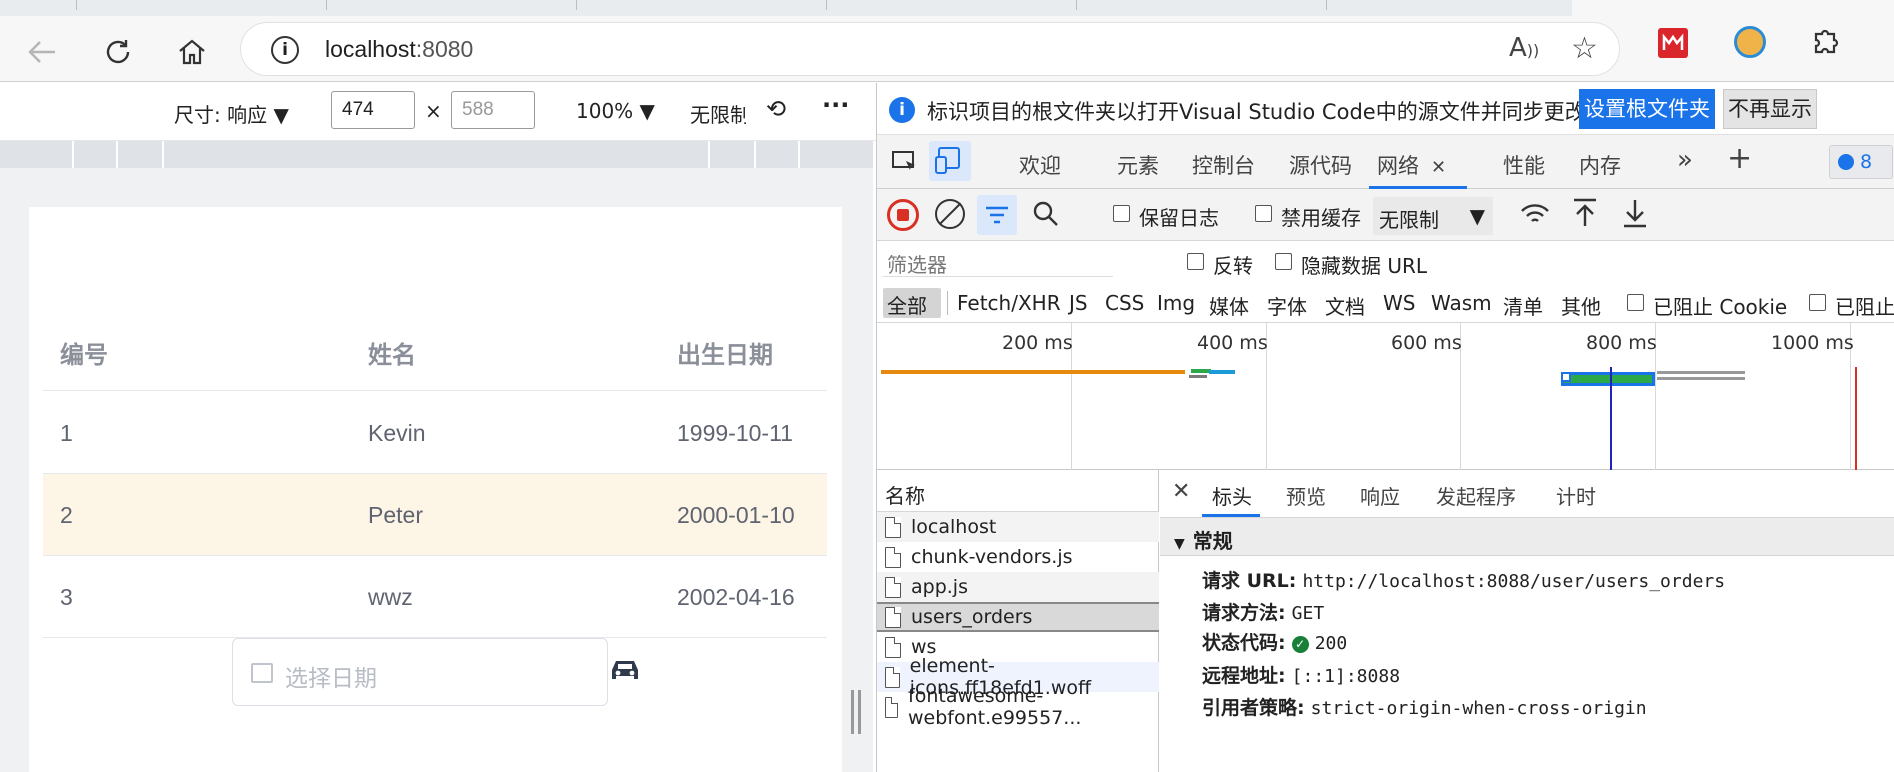  What do you see at coordinates (1635, 304) in the screenshot?
I see `blocked-cookies-checkbox` at bounding box center [1635, 304].